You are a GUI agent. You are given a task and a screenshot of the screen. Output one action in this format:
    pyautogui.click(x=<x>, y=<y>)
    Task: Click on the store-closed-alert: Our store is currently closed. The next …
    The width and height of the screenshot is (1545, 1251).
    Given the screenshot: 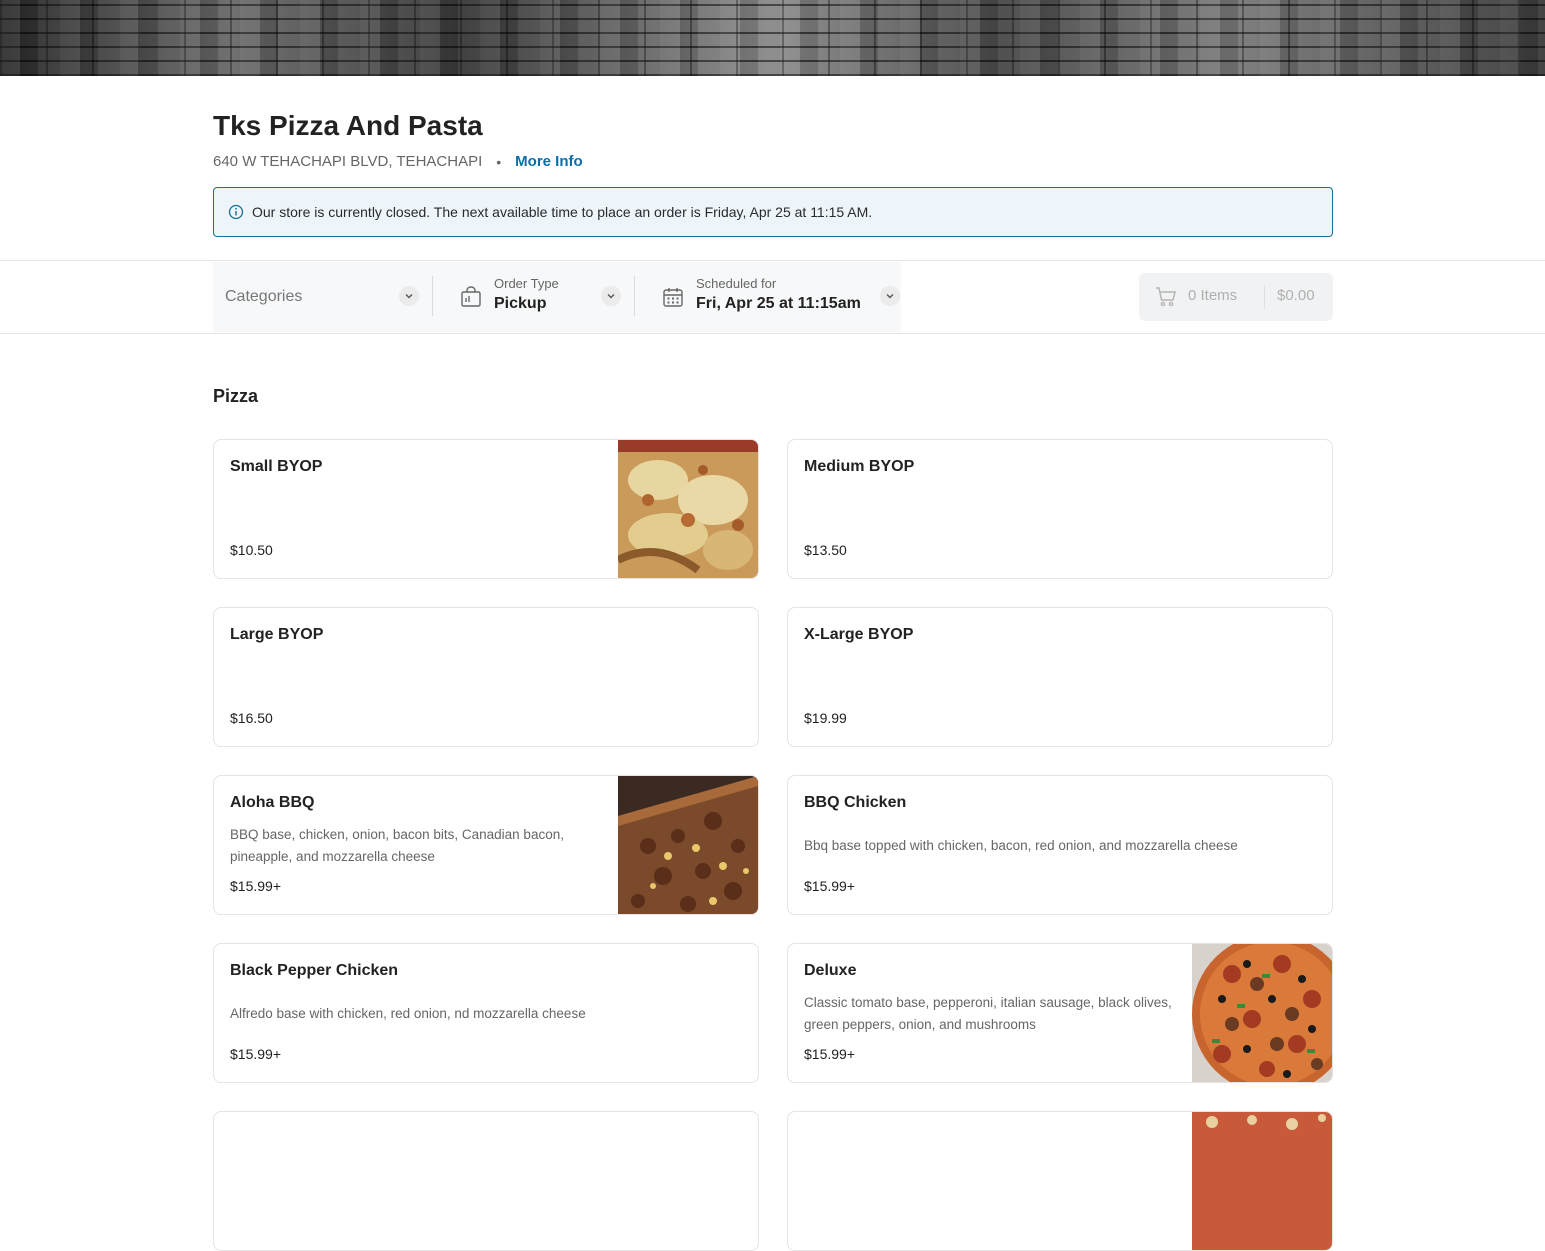 What is the action you would take?
    pyautogui.click(x=773, y=212)
    